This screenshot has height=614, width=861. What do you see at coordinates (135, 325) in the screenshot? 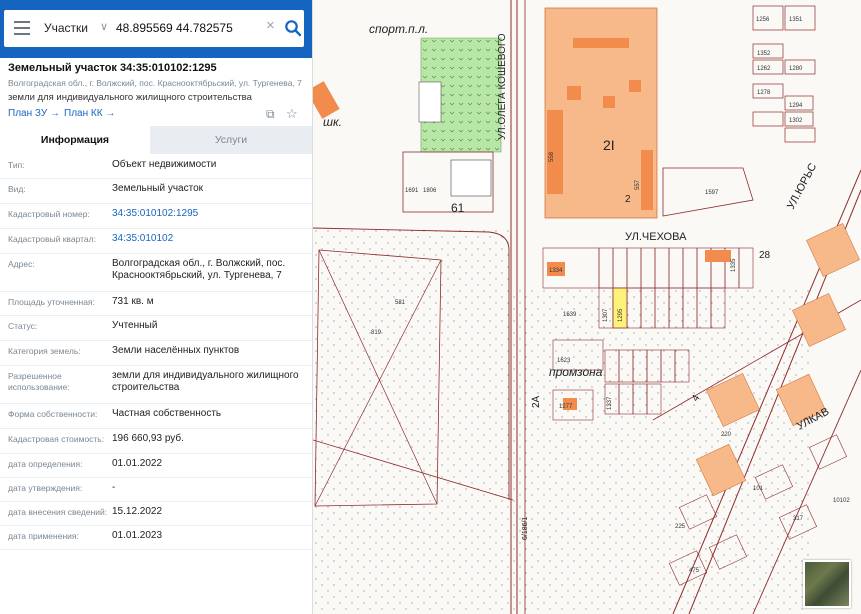
I see `row-value: Учтенный` at bounding box center [135, 325].